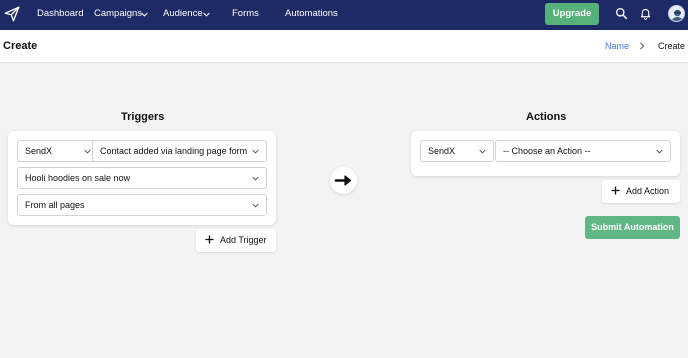  I want to click on actions-title: Actions, so click(546, 117).